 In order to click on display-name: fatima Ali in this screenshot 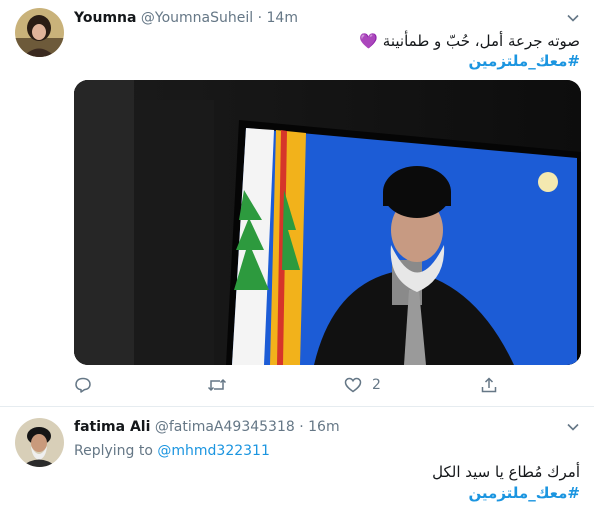, I will do `click(112, 427)`.